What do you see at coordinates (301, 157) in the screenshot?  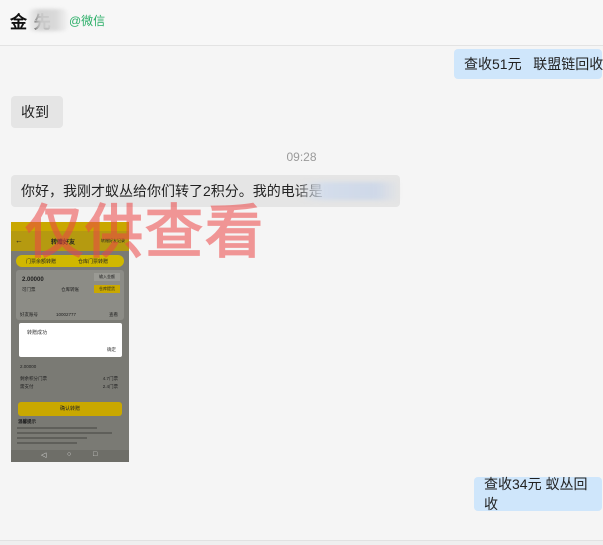 I see `message-timestamp: 09:28` at bounding box center [301, 157].